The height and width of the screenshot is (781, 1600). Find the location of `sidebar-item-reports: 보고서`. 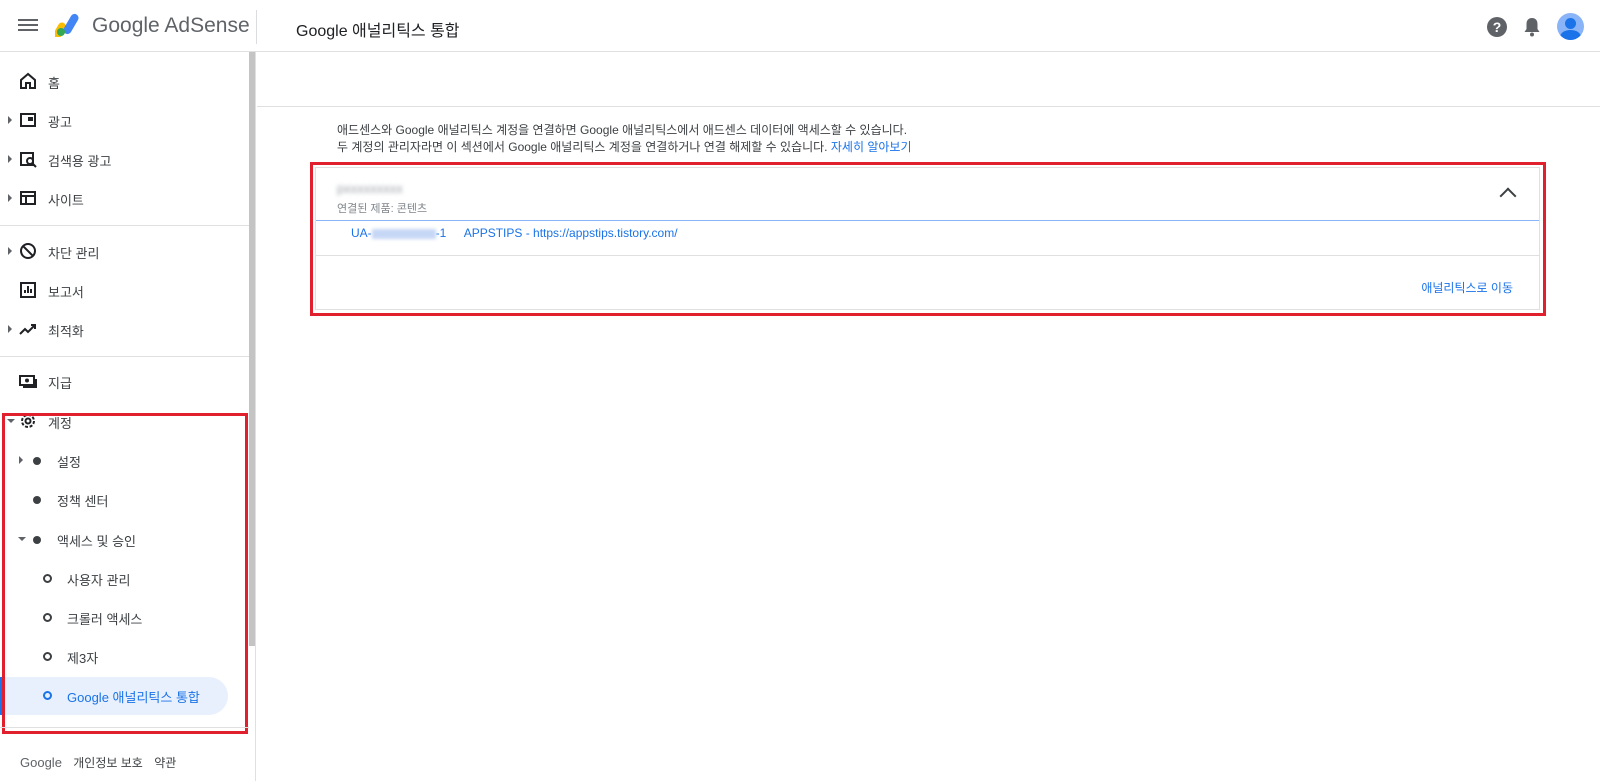

sidebar-item-reports: 보고서 is located at coordinates (124, 290).